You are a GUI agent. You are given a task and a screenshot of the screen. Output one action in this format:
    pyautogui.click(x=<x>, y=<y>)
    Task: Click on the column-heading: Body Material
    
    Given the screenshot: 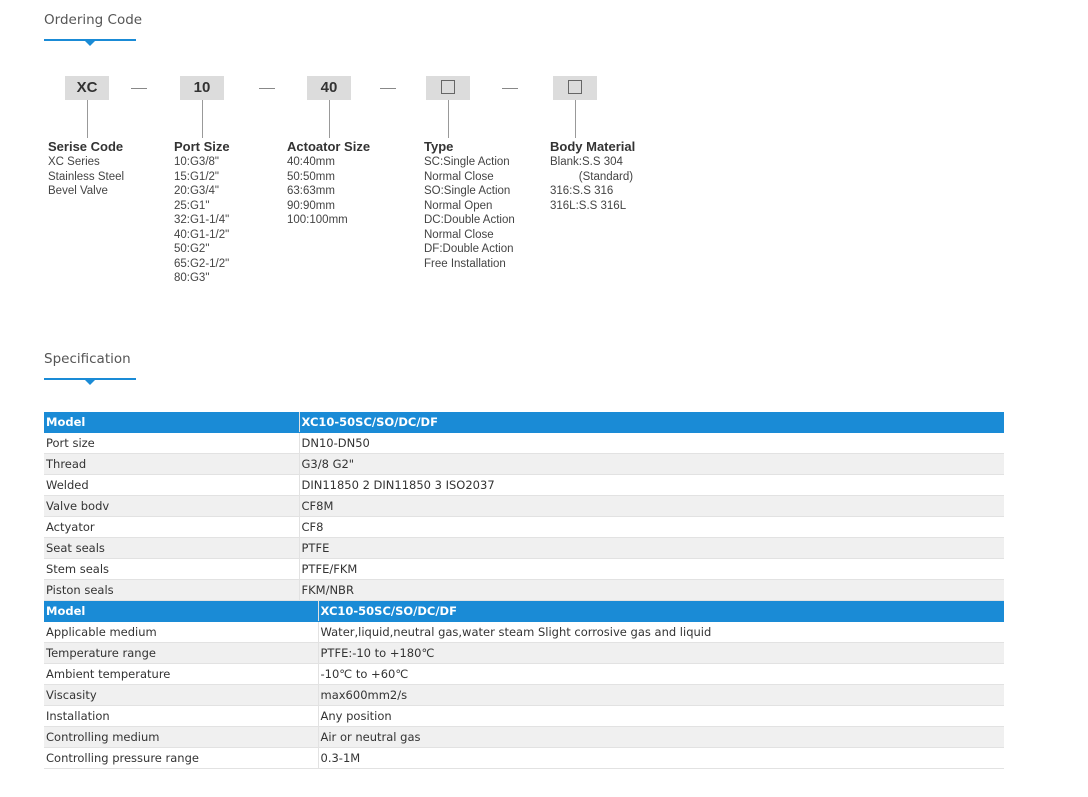 What is the action you would take?
    pyautogui.click(x=593, y=146)
    